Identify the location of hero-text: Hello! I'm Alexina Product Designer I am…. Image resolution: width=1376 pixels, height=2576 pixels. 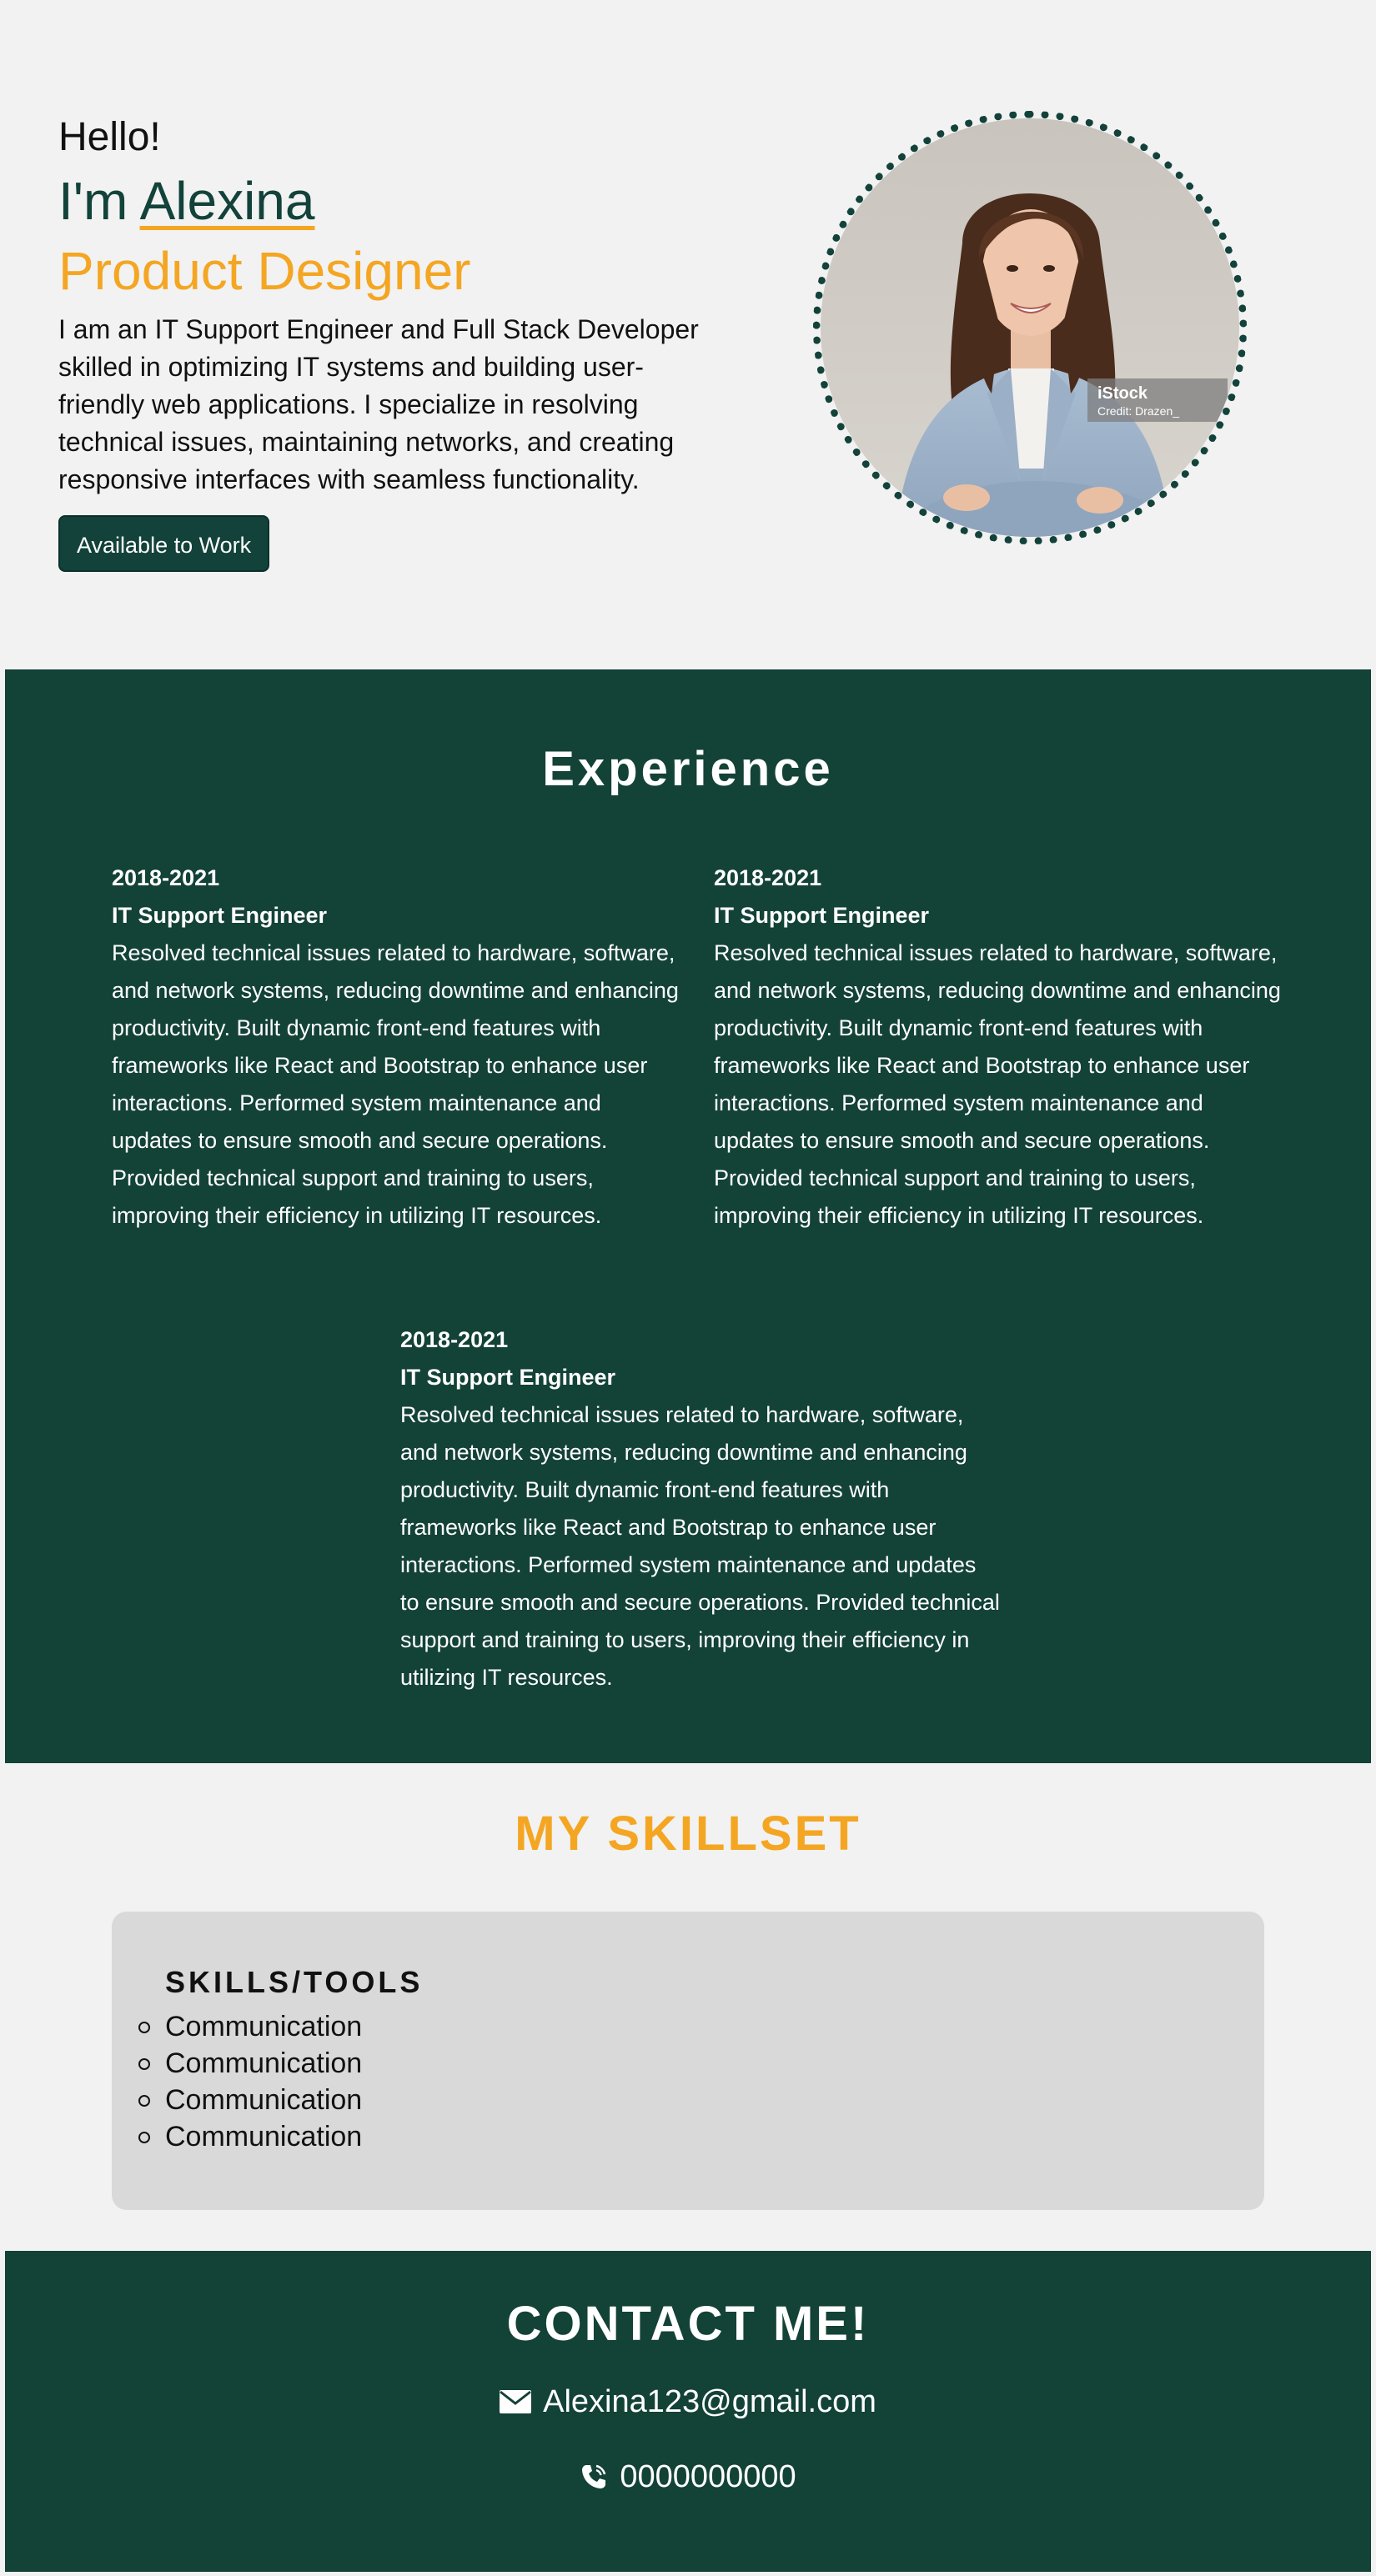
(392, 342).